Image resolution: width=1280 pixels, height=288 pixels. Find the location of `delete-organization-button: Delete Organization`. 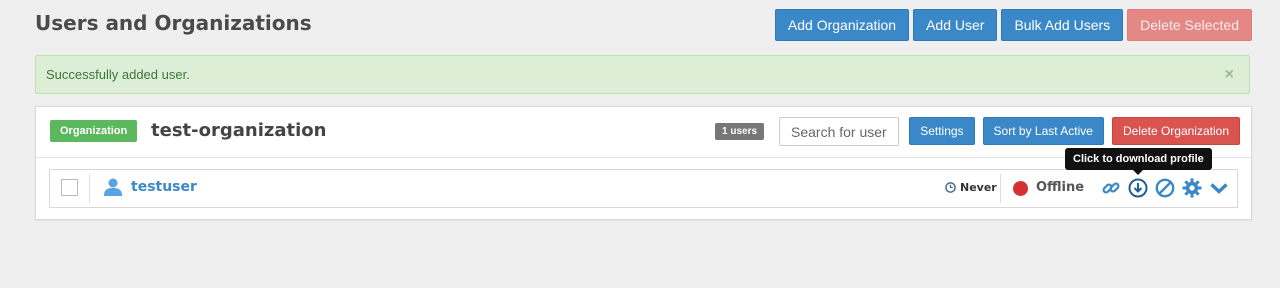

delete-organization-button: Delete Organization is located at coordinates (1175, 131).